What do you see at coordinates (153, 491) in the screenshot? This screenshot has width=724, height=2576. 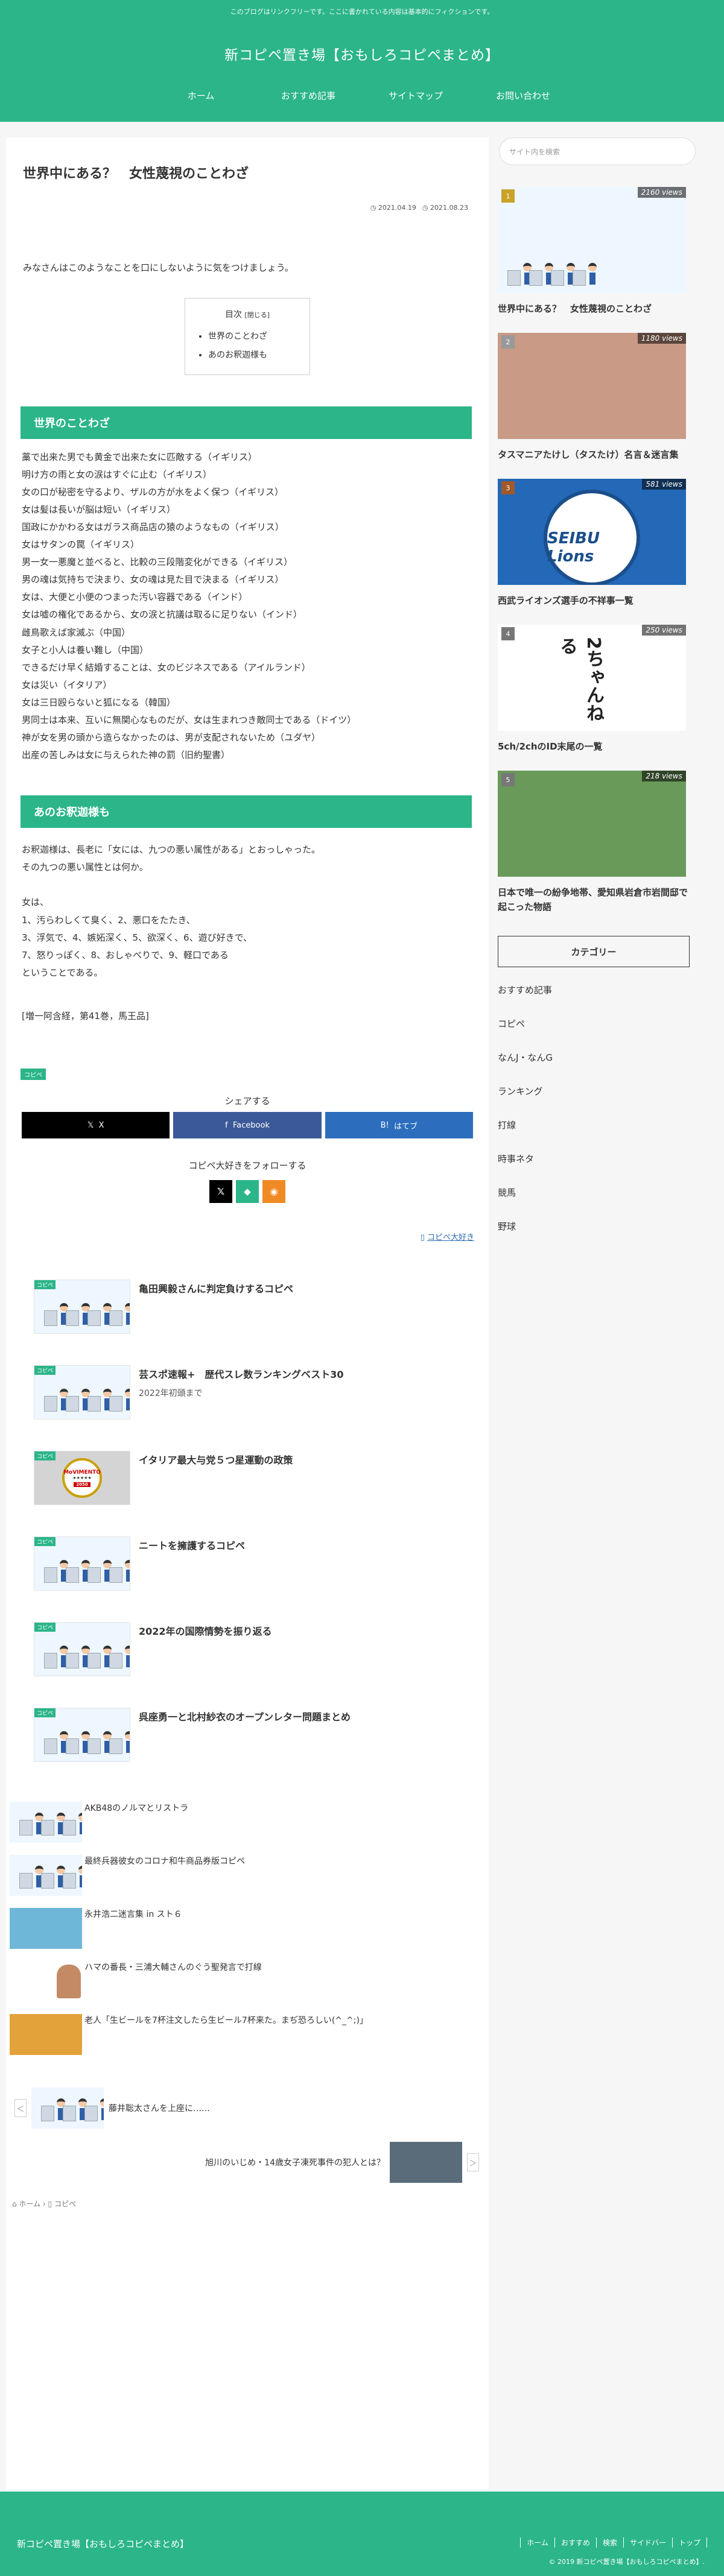 I see `proverb-line: 女の口が秘密を守るより、ザルの方が水をよく保つ（イギリス）` at bounding box center [153, 491].